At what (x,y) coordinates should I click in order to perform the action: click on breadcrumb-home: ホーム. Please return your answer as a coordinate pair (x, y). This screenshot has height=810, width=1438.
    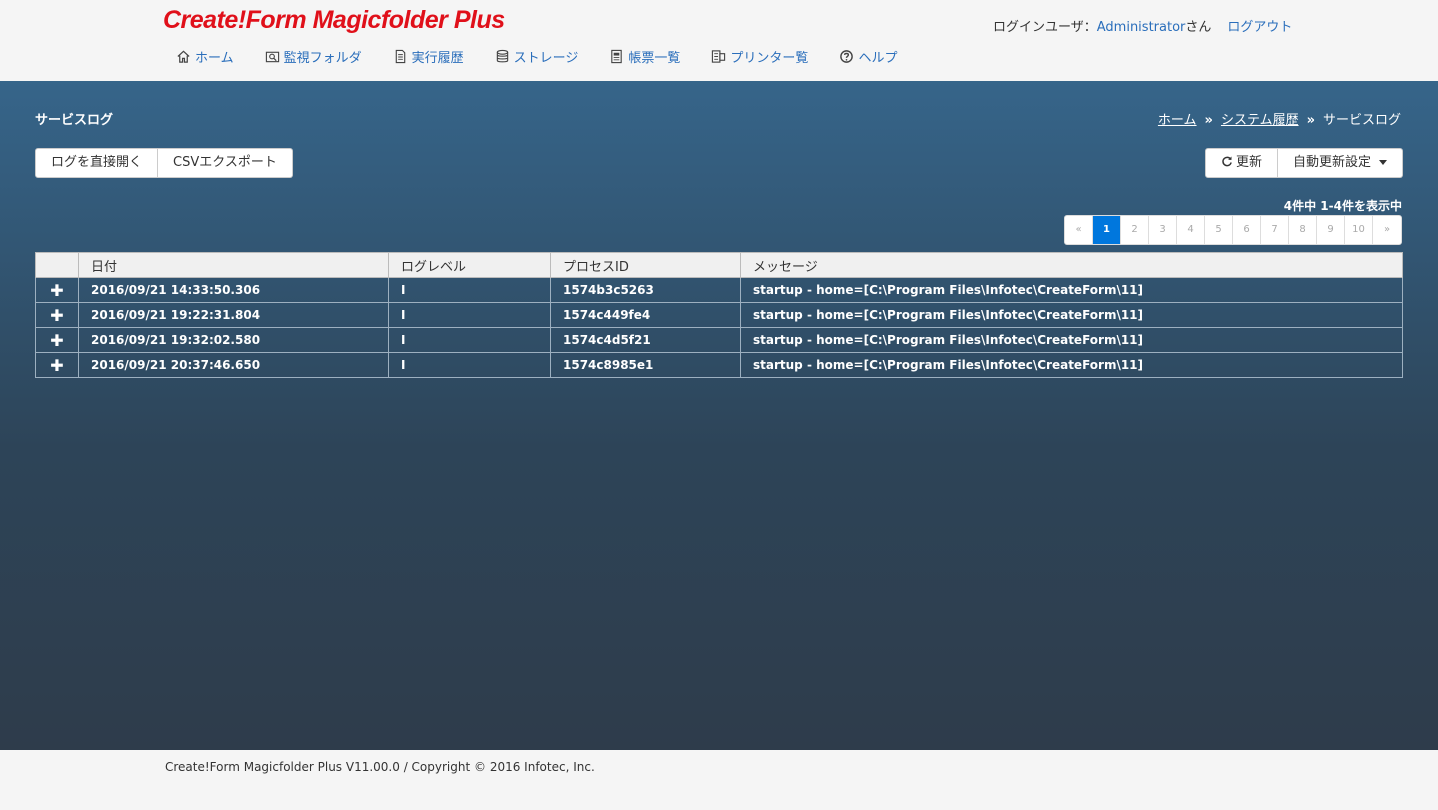
    Looking at the image, I should click on (1177, 120).